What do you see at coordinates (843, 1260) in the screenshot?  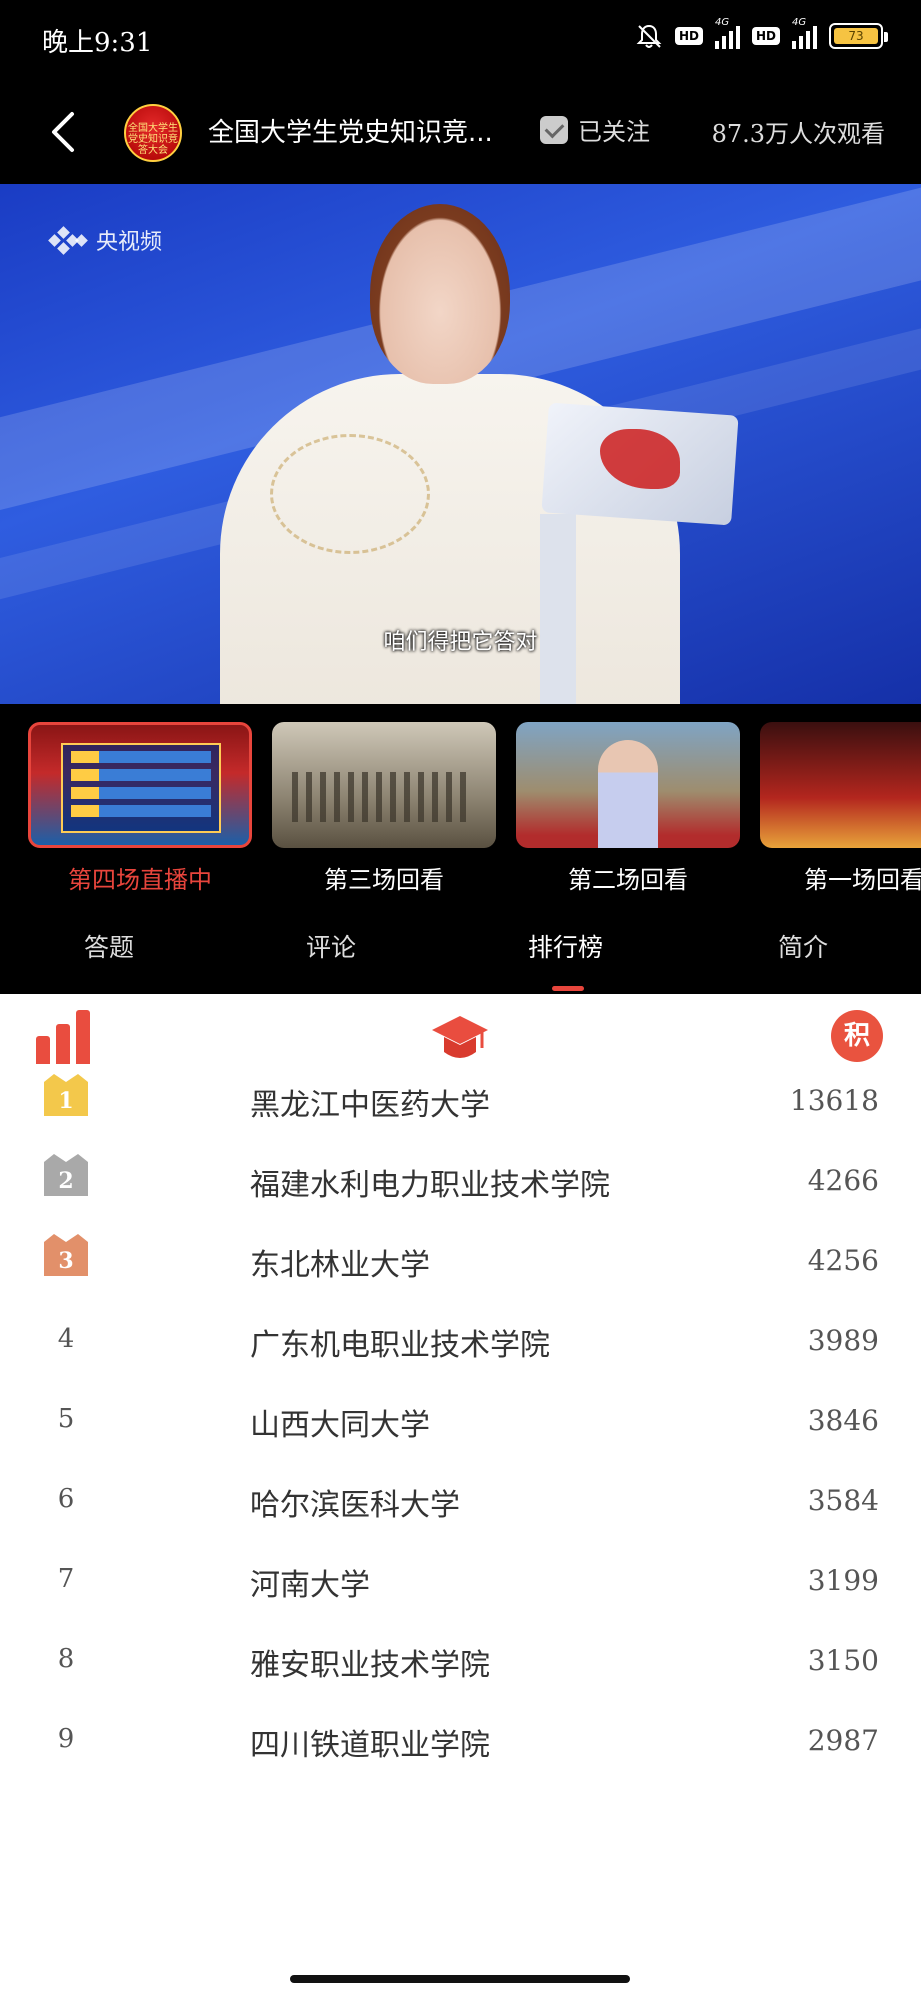 I see `school-score: 4256` at bounding box center [843, 1260].